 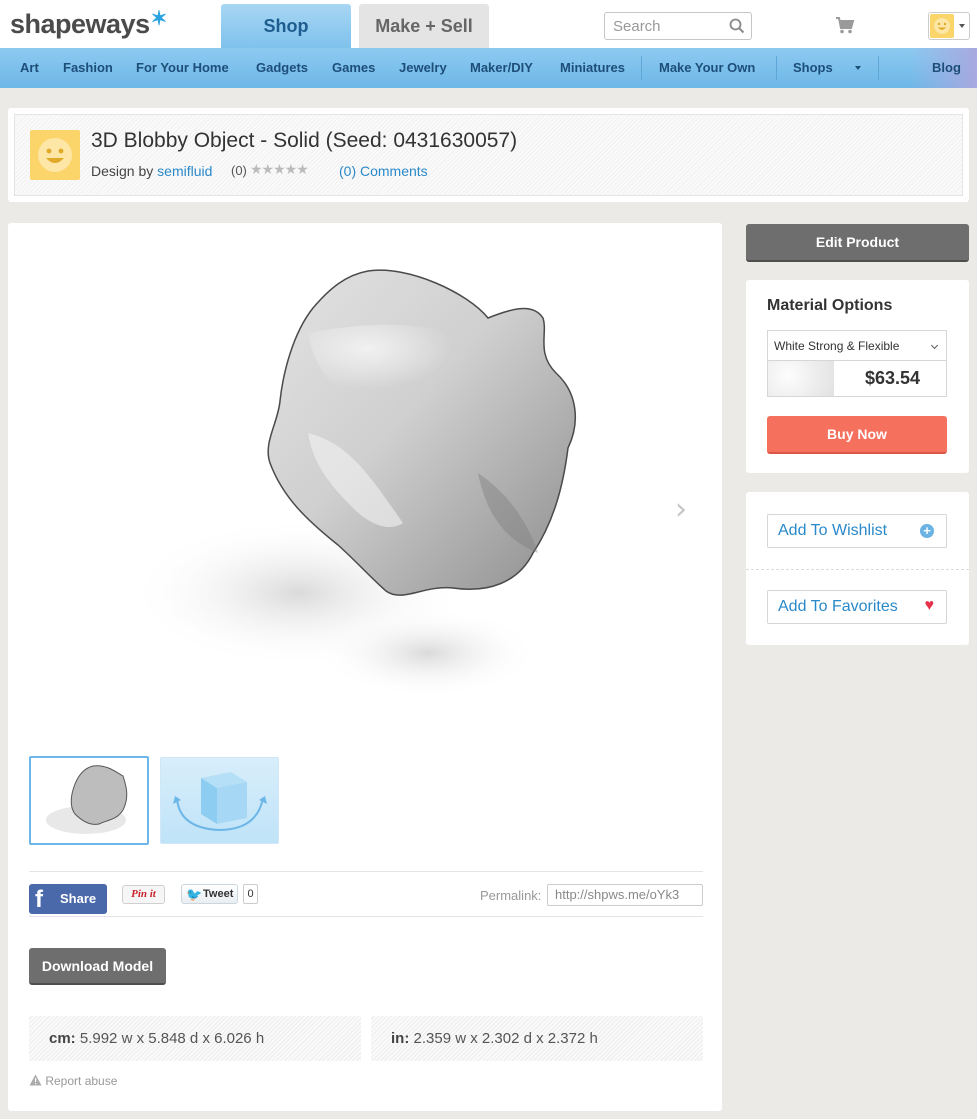 I want to click on designer-link: semifluid, so click(x=184, y=171).